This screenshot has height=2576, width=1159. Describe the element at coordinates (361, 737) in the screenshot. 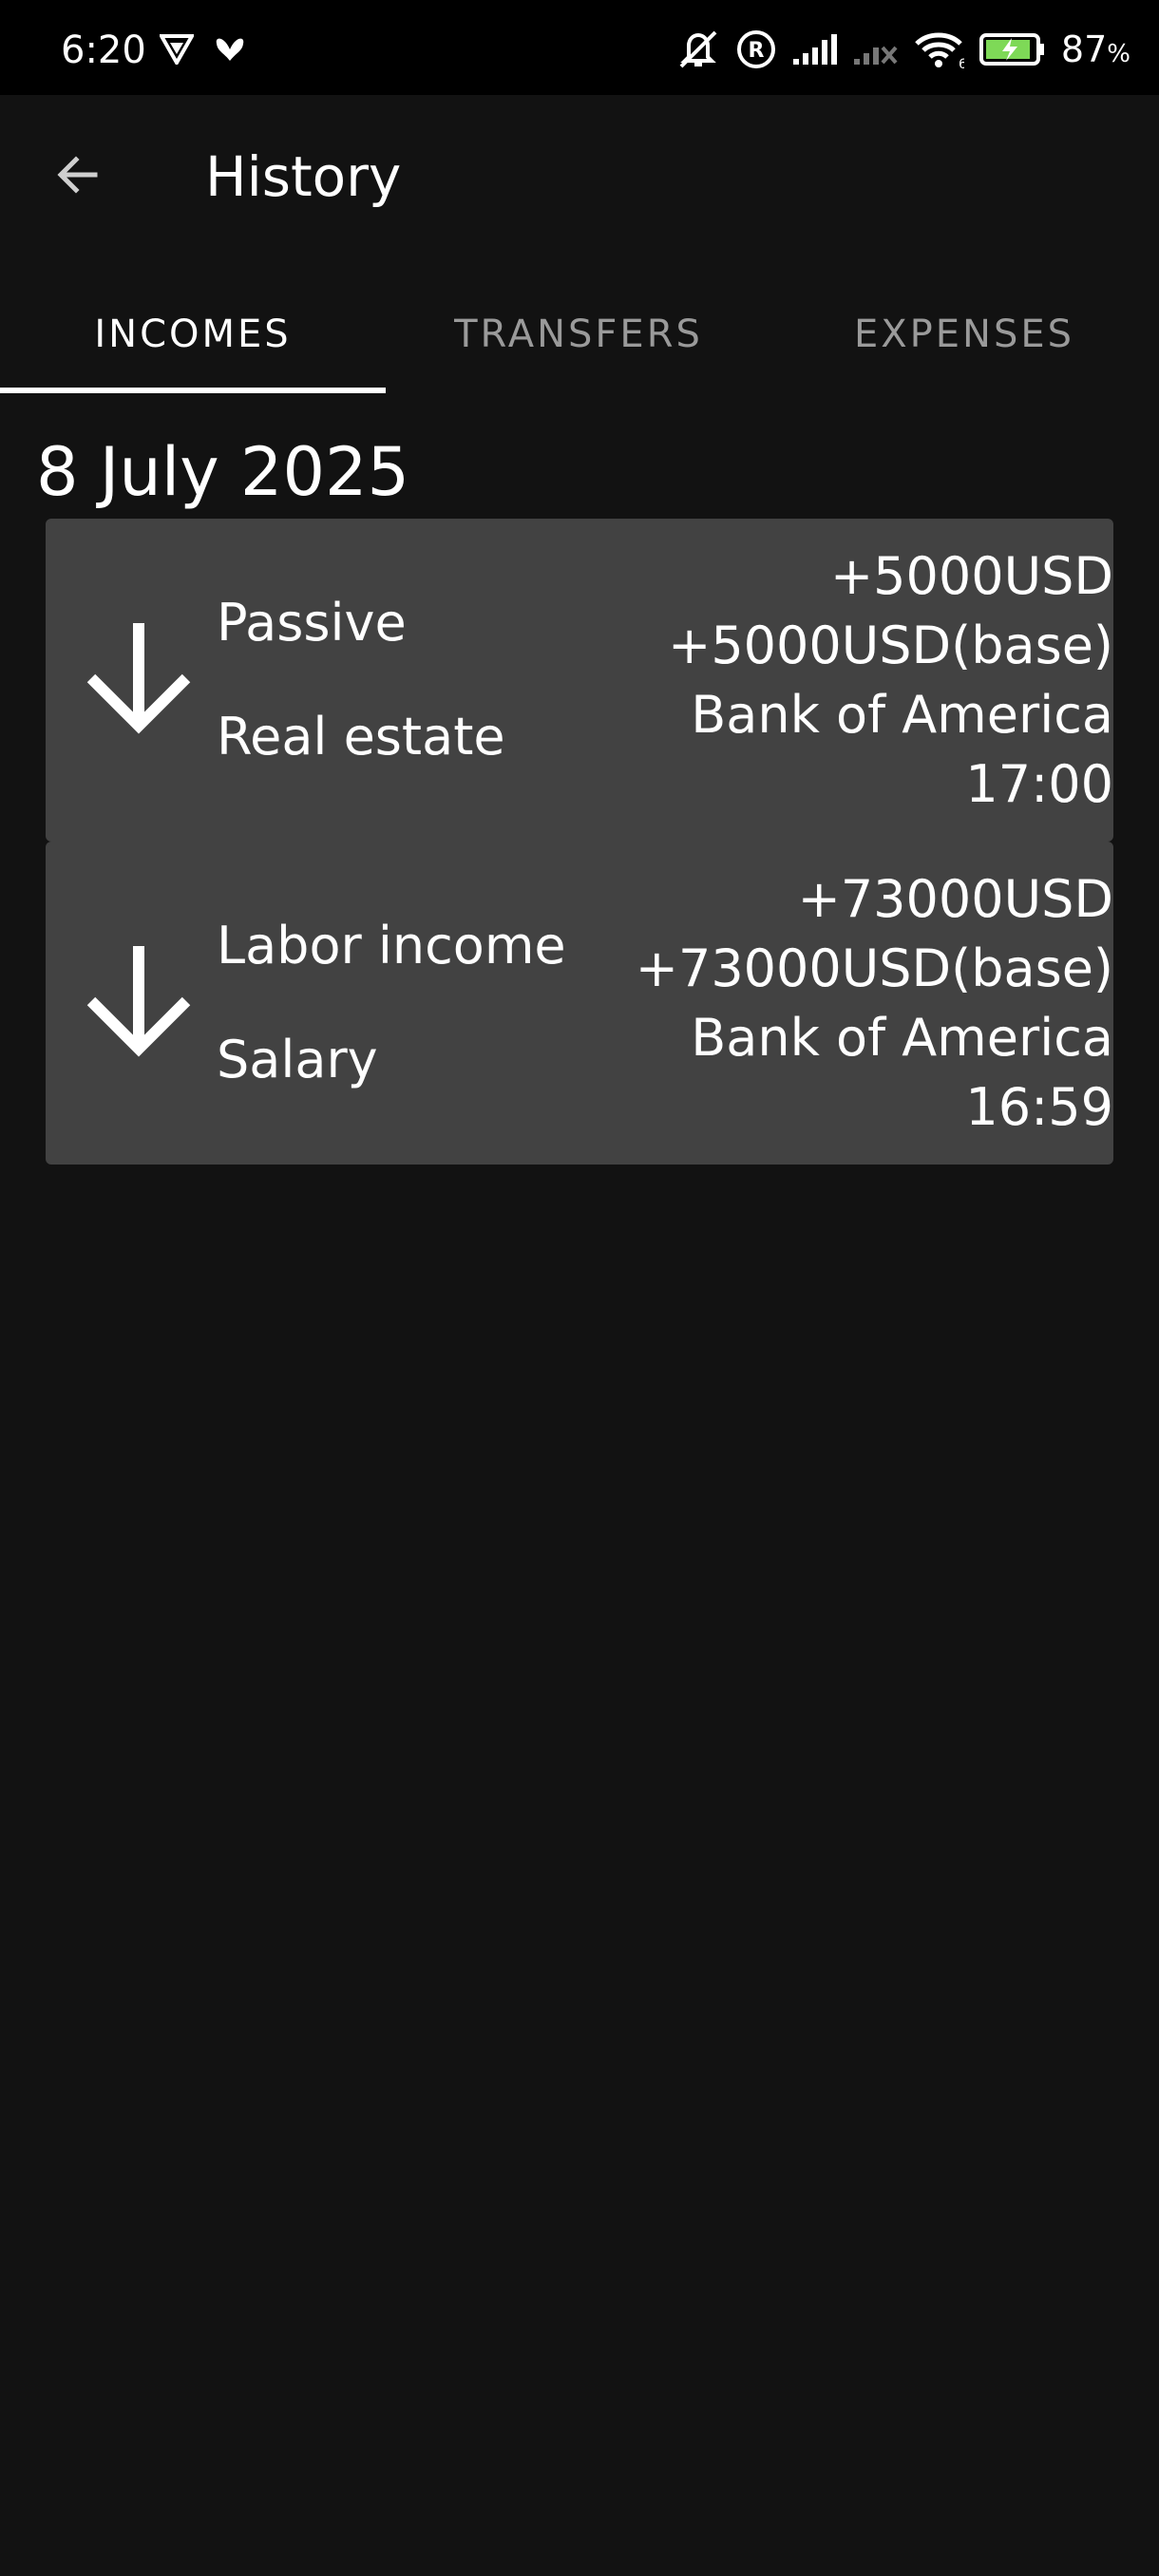

I see `transaction-subcategory: Real estate` at that location.